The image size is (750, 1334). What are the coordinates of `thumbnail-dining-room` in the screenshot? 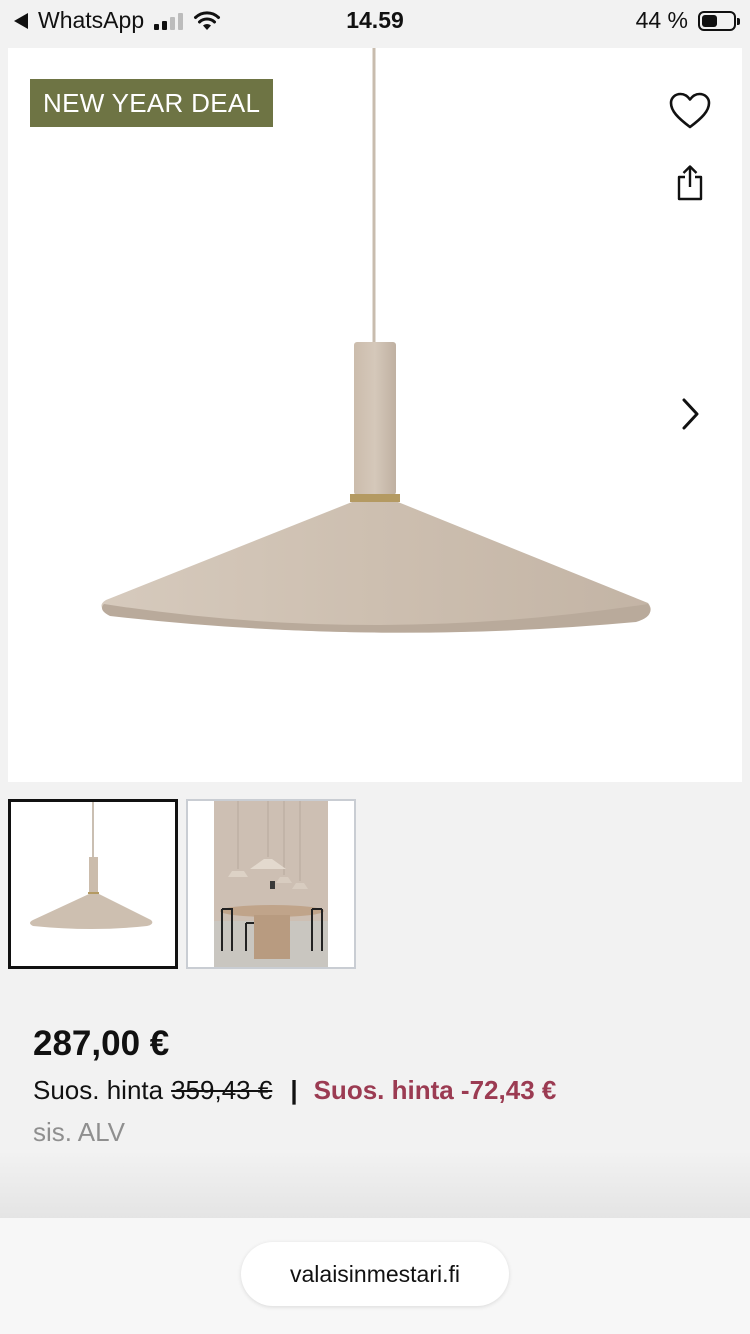 It's located at (271, 884).